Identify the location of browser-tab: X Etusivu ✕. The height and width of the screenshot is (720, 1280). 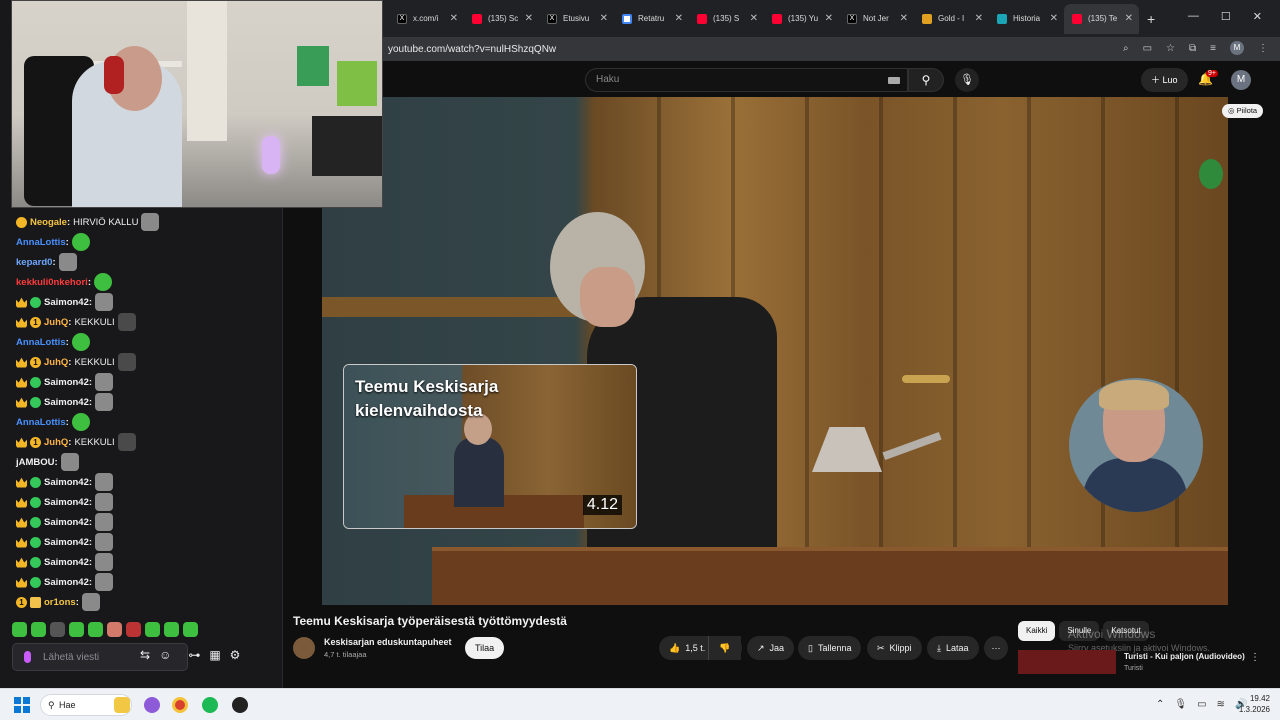
(576, 19).